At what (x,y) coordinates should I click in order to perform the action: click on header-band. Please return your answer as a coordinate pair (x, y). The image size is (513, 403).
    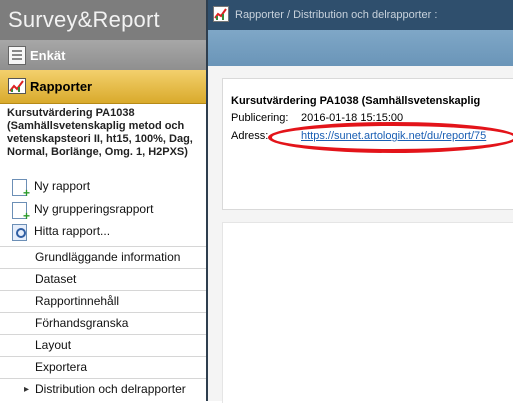
    Looking at the image, I should click on (360, 48).